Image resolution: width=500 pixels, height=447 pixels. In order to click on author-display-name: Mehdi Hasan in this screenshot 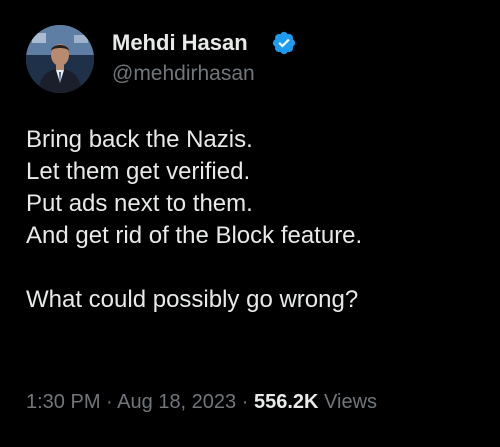, I will do `click(180, 43)`.